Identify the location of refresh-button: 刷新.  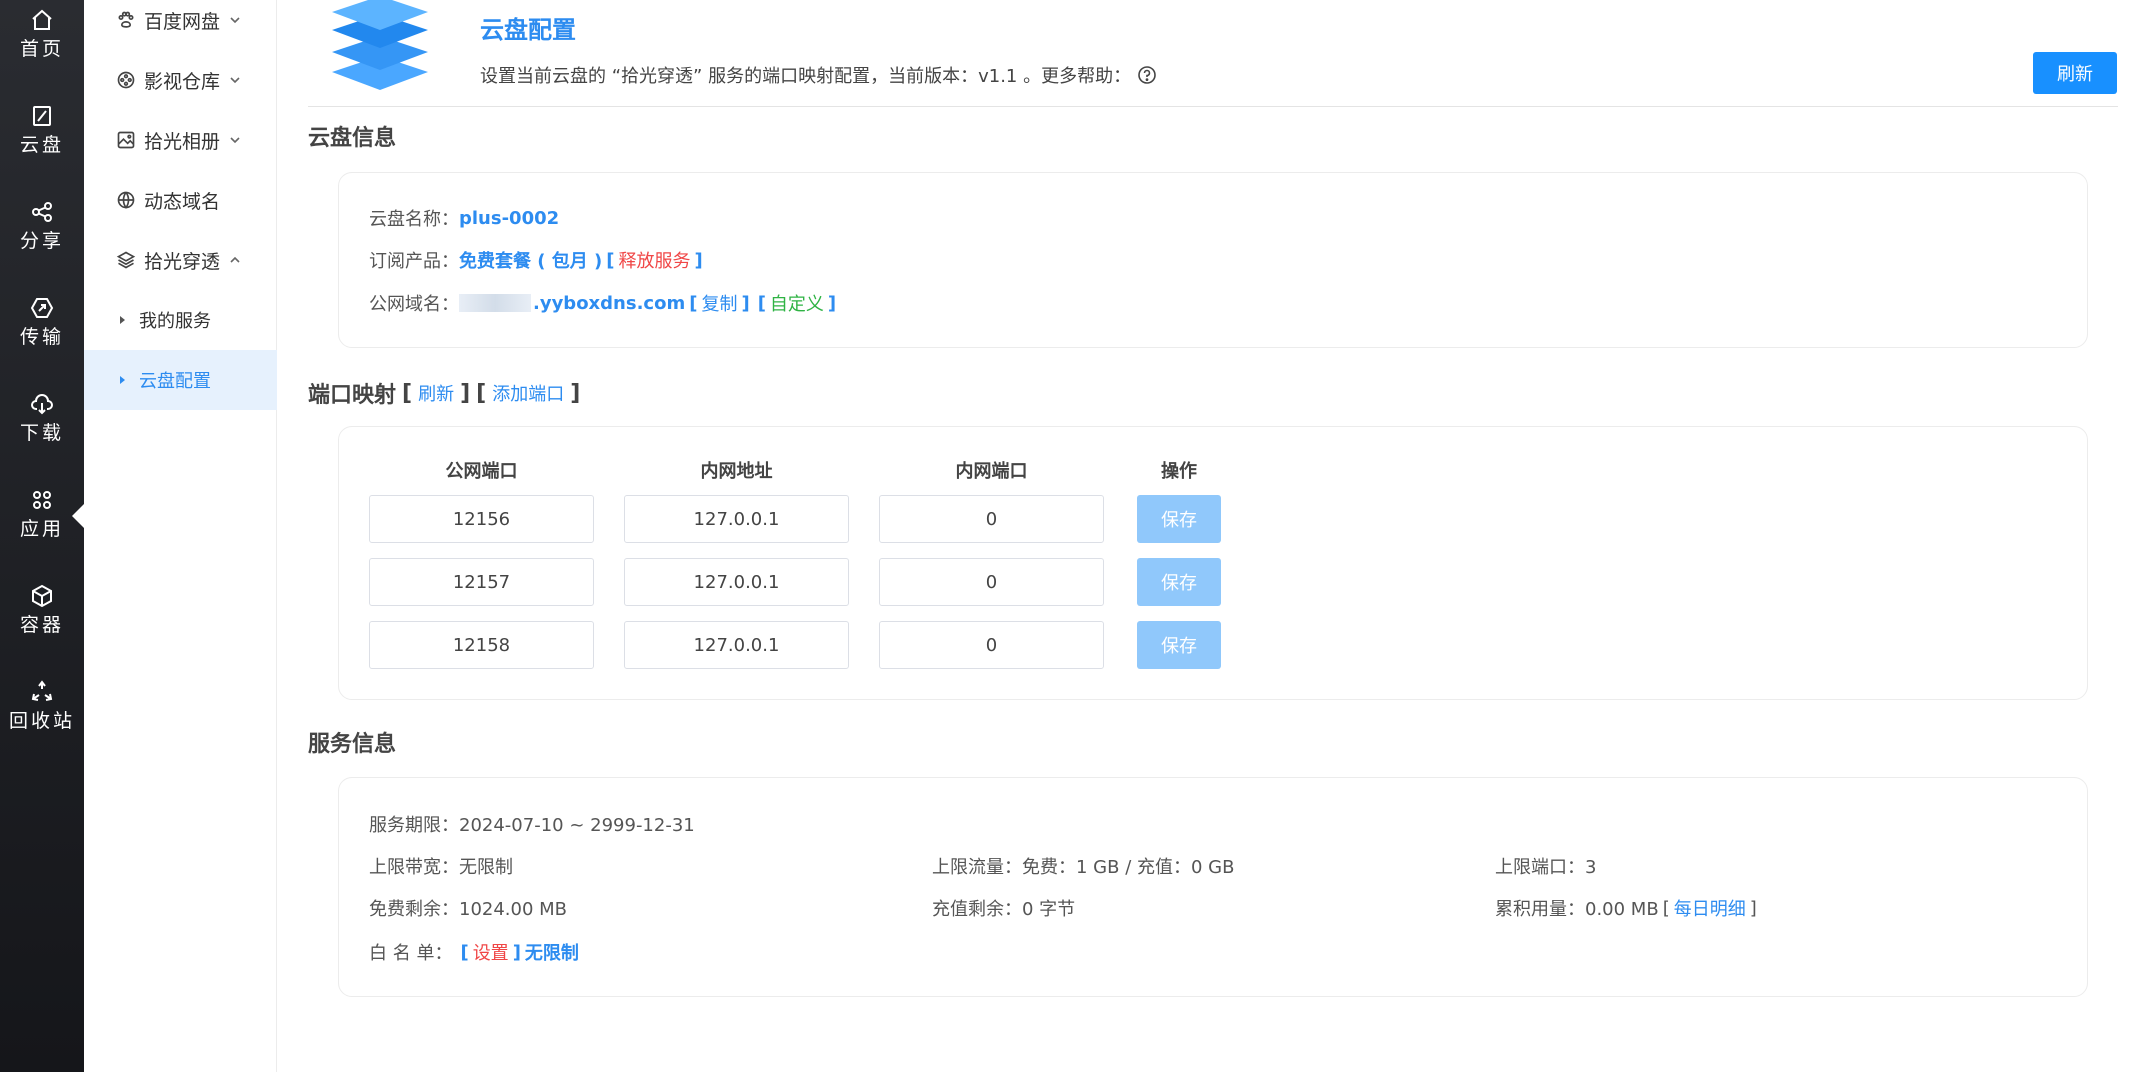
(2075, 73).